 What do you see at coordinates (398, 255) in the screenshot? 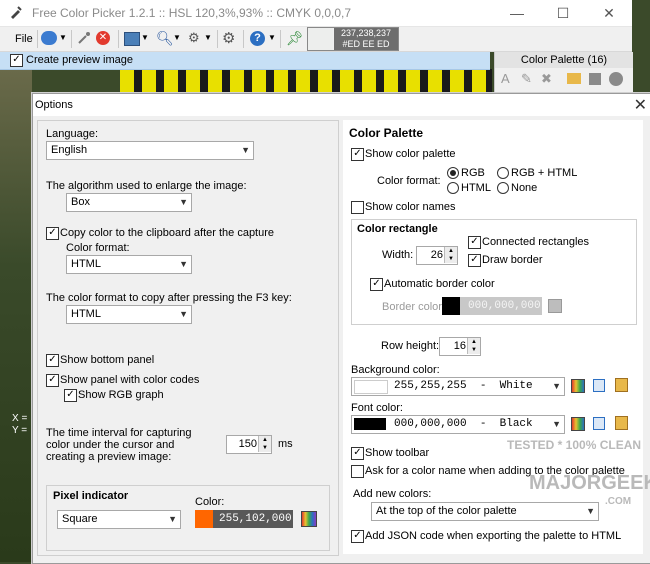
I see `rect-width-label: Width:` at bounding box center [398, 255].